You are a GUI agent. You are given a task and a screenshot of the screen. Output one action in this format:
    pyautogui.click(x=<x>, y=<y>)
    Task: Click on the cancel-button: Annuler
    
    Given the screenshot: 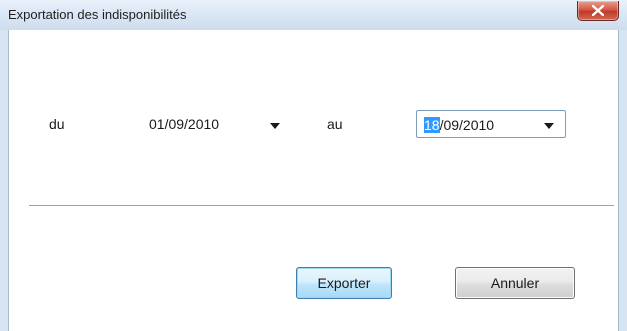 What is the action you would take?
    pyautogui.click(x=515, y=283)
    